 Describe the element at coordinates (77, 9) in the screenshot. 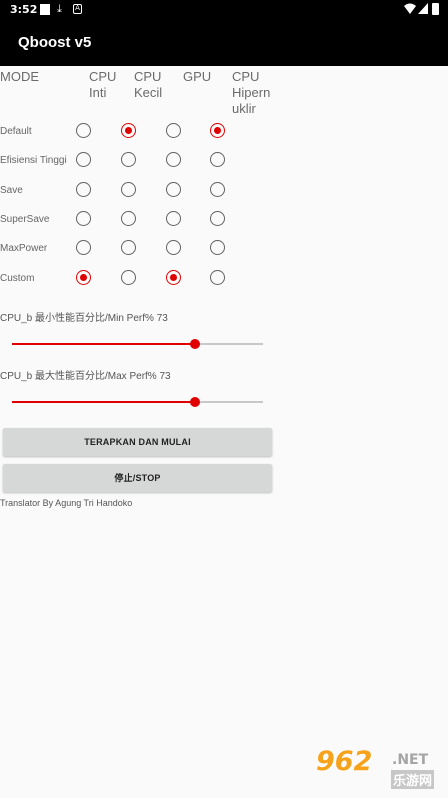

I see `a-icon: A` at that location.